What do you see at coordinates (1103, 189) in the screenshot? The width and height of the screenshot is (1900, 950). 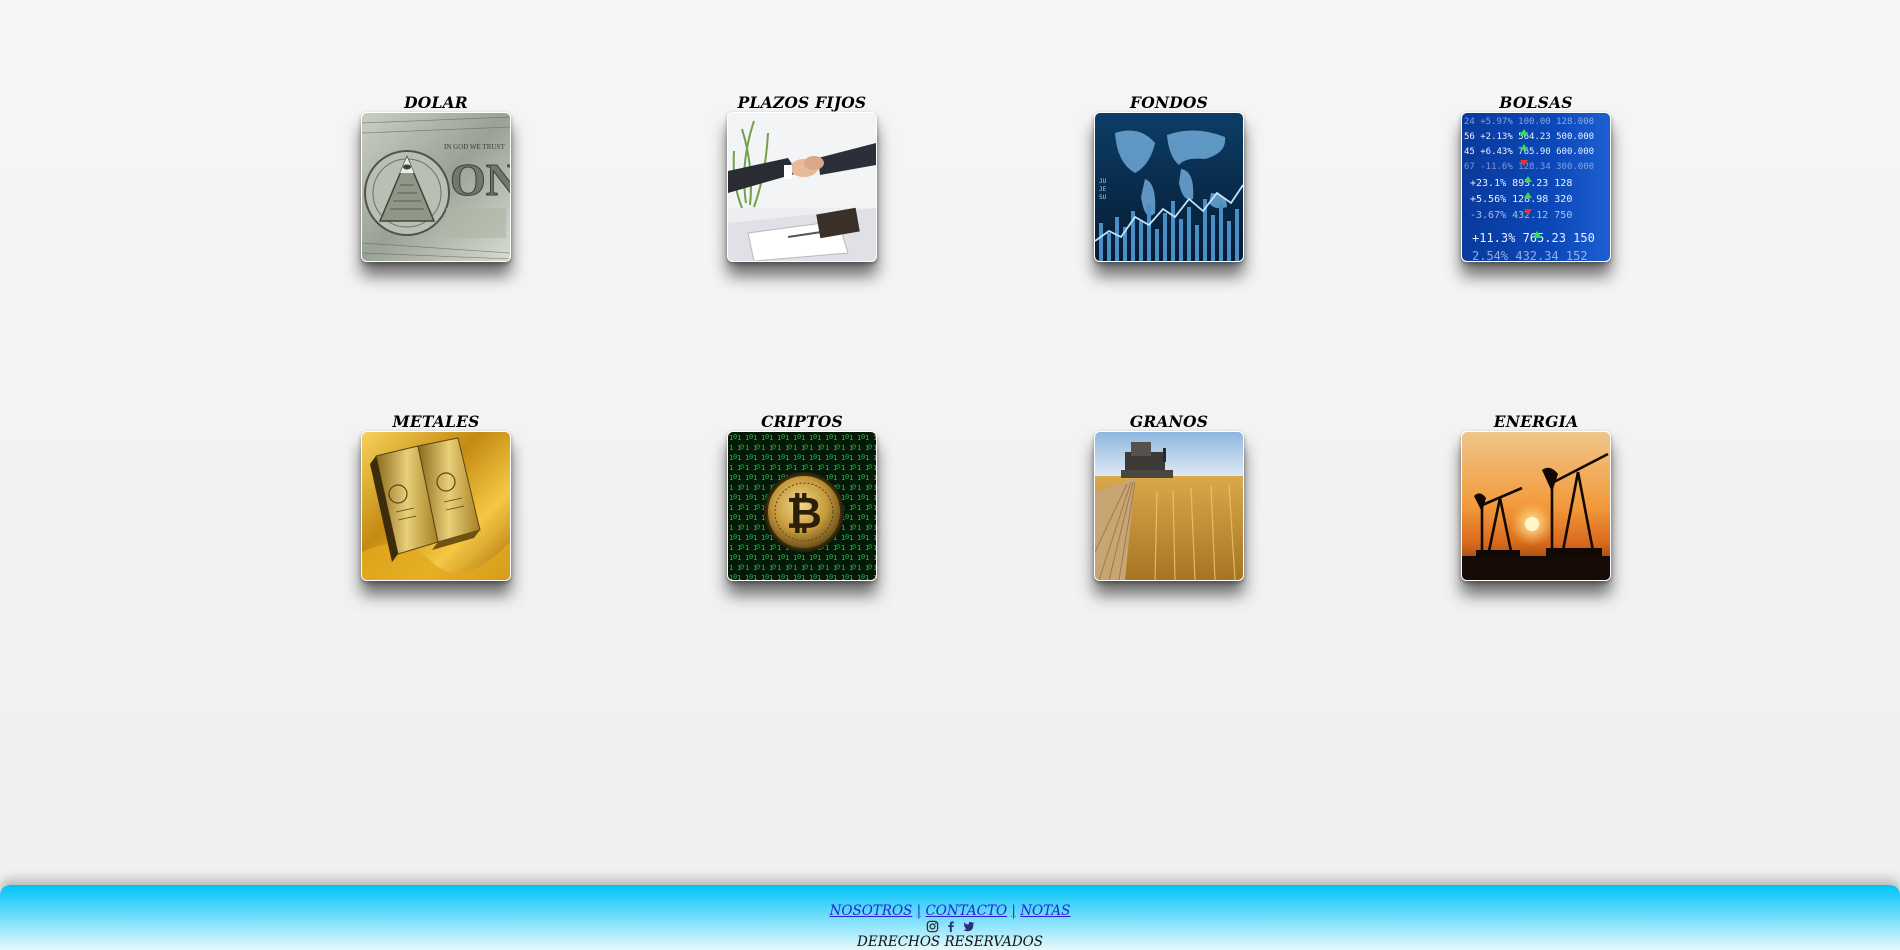 I see `svg-text: JE` at bounding box center [1103, 189].